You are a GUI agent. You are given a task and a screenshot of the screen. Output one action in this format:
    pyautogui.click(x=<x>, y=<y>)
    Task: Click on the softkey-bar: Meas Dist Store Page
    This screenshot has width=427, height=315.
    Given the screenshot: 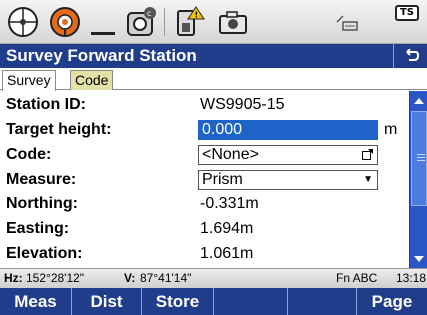 What is the action you would take?
    pyautogui.click(x=213, y=301)
    